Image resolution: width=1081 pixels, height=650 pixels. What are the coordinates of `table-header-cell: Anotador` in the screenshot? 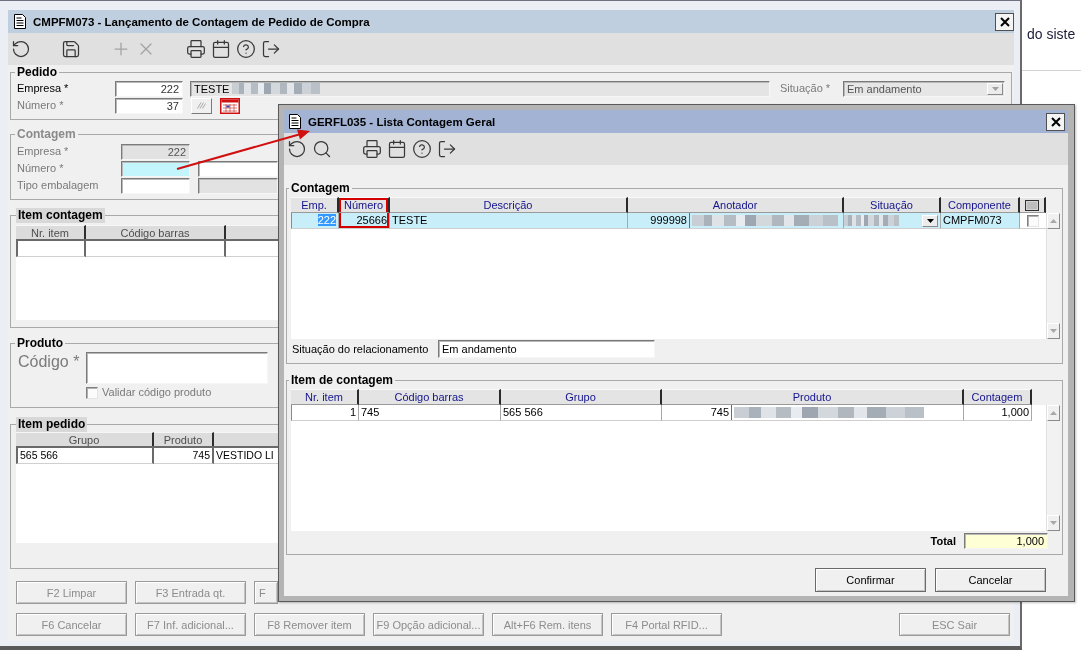 It's located at (736, 205).